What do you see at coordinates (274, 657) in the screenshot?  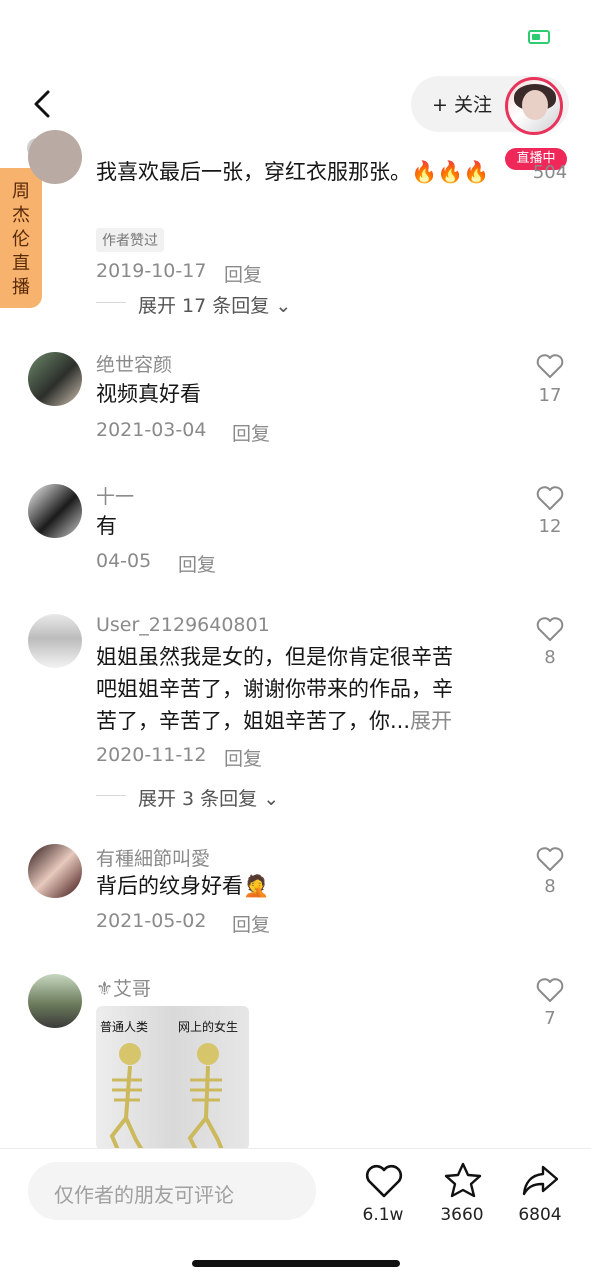 I see `comment-text-line: 姐姐虽然我是女的，但是你肯定很辛苦` at bounding box center [274, 657].